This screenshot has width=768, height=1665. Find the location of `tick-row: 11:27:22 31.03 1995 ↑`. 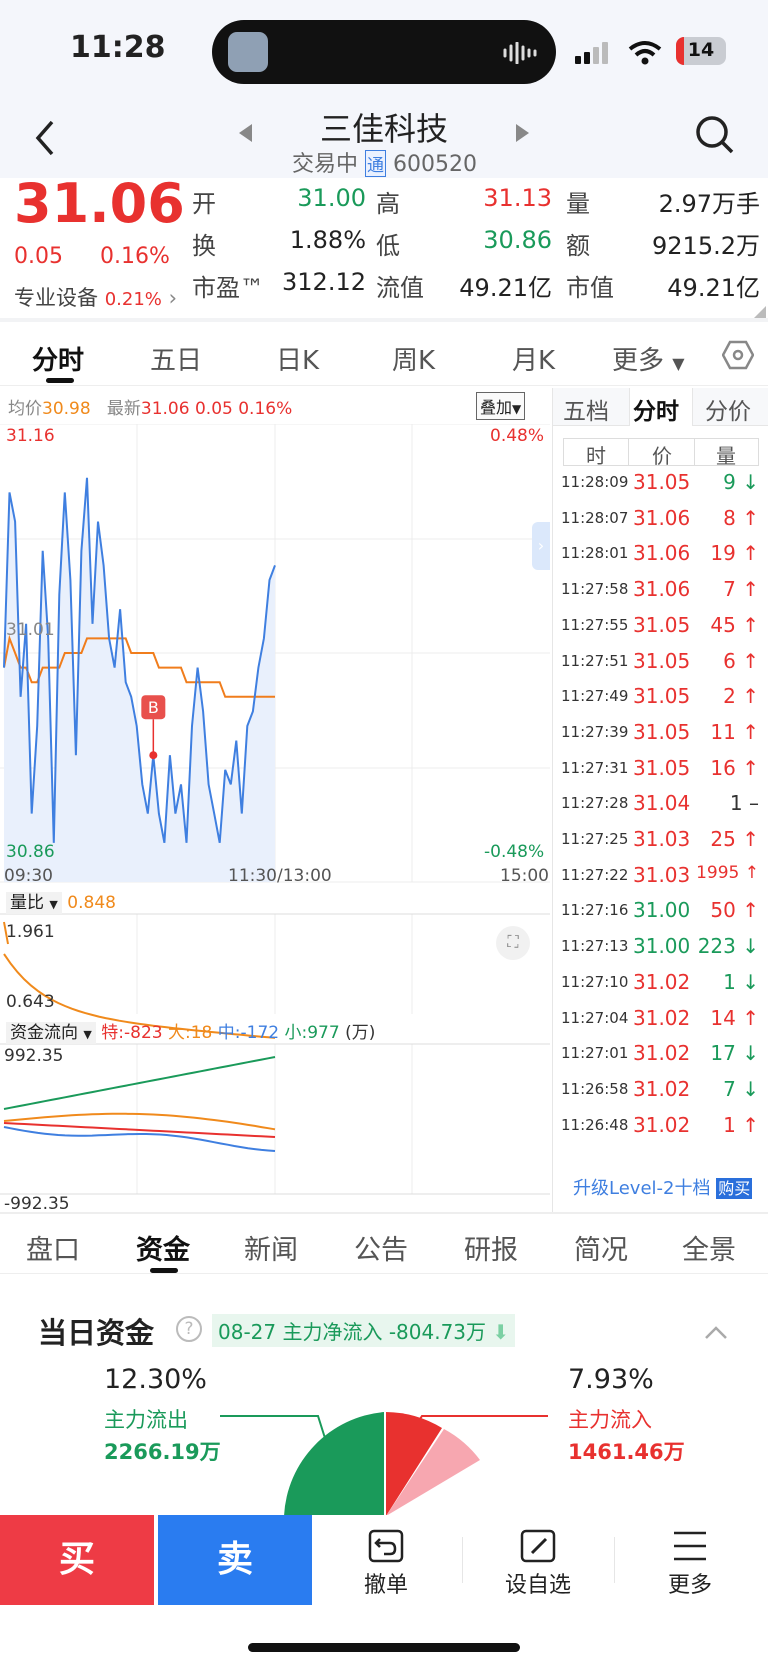

tick-row: 11:27:22 31.03 1995 ↑ is located at coordinates (660, 876).